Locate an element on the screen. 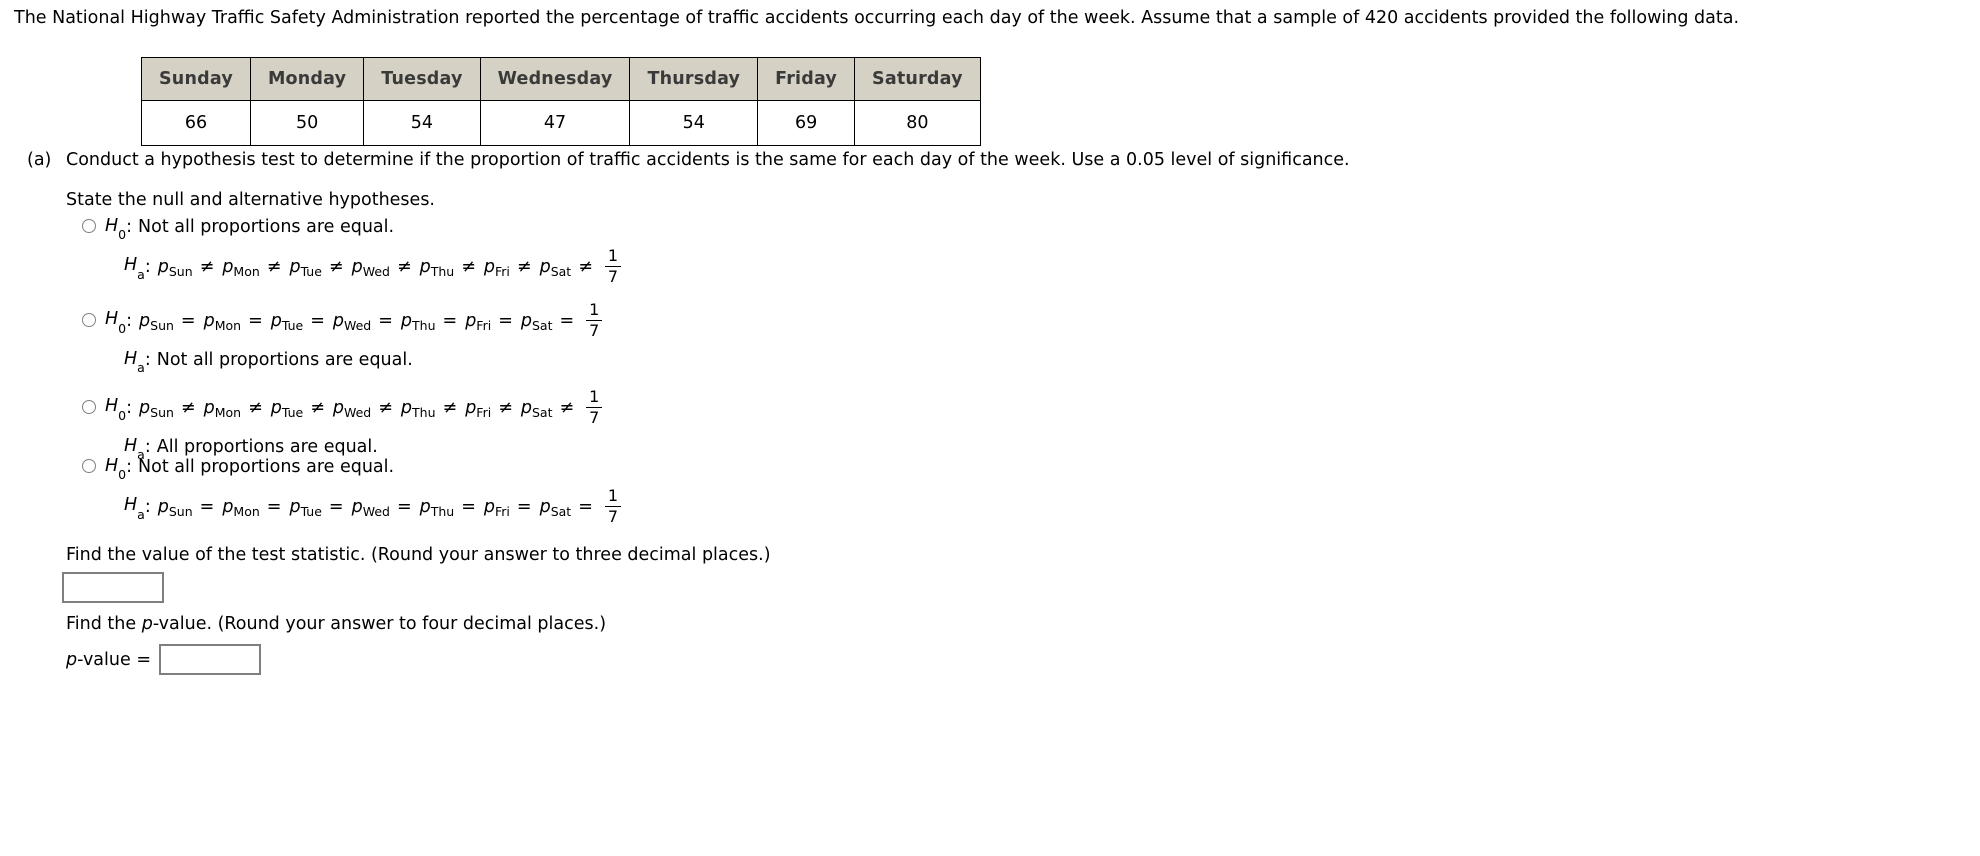  table-header-saturday: Saturday is located at coordinates (917, 79).